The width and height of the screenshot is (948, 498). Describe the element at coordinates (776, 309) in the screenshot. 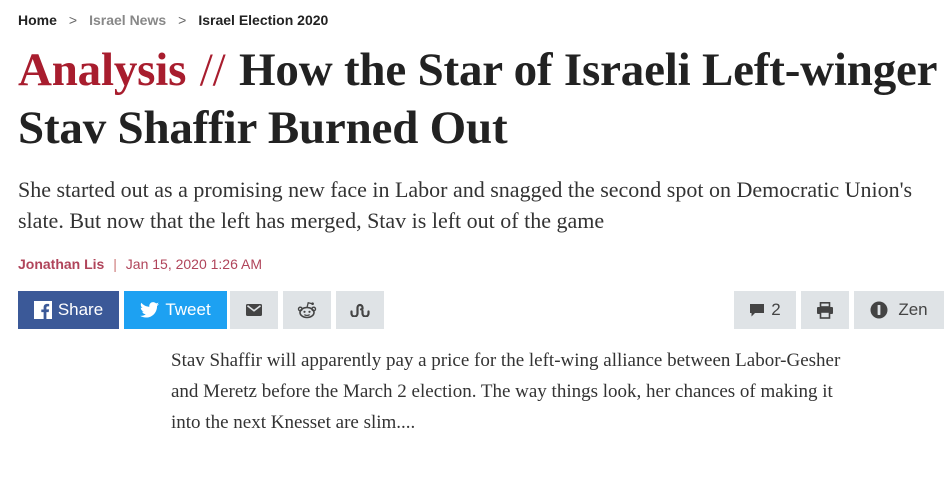

I see `comments-count: 2` at that location.